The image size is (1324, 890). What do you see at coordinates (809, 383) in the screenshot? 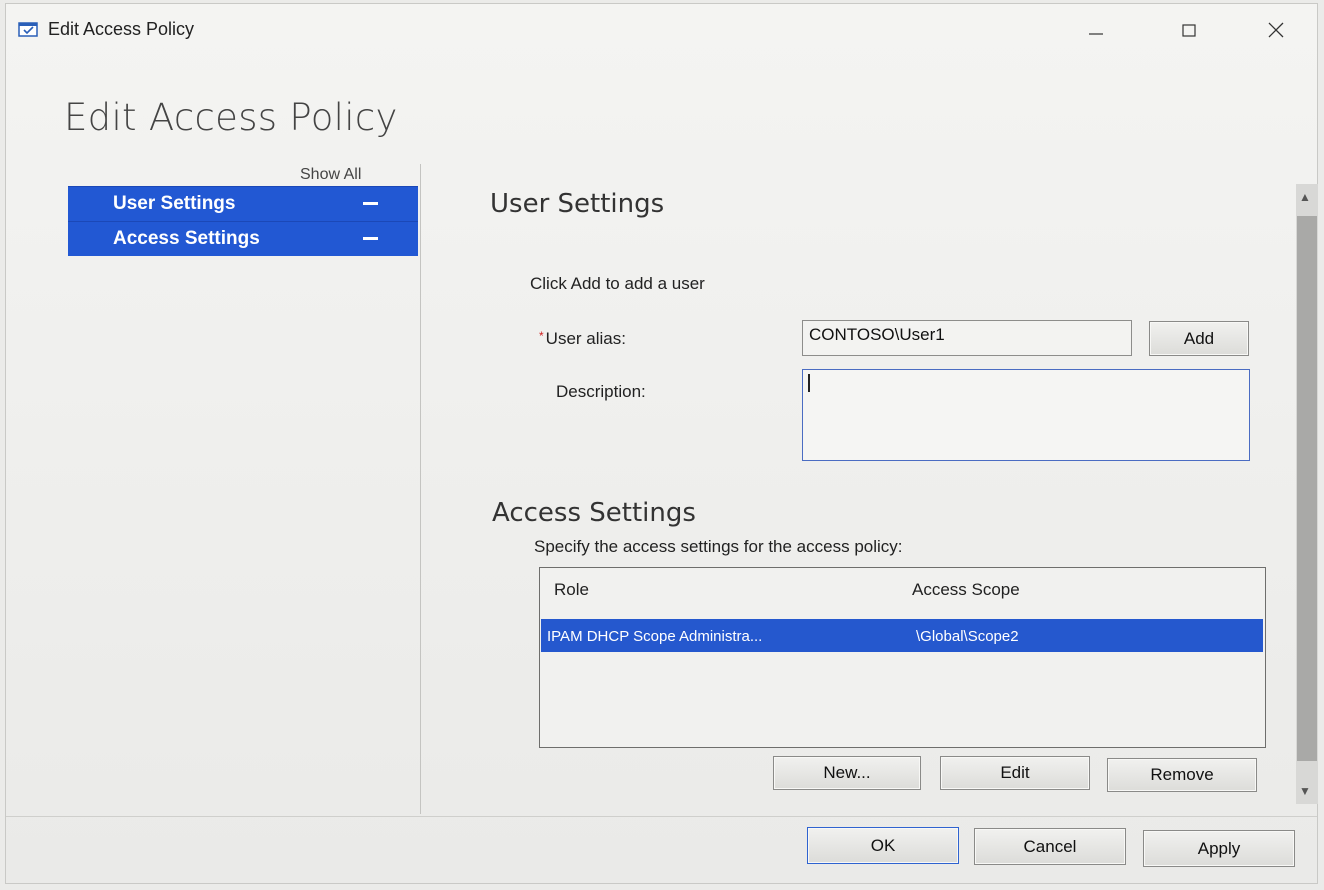
I see `text-caret` at bounding box center [809, 383].